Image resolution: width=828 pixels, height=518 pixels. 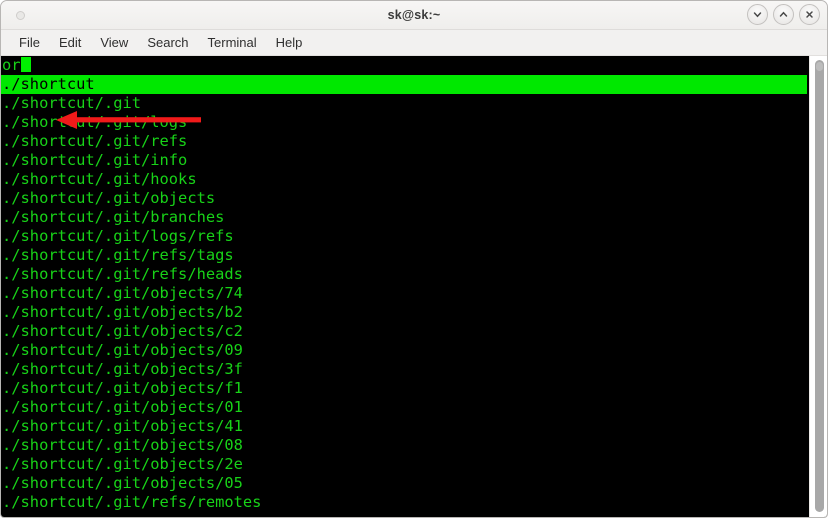 I want to click on terminal-line: ./shortcut/.git/info, so click(x=406, y=160).